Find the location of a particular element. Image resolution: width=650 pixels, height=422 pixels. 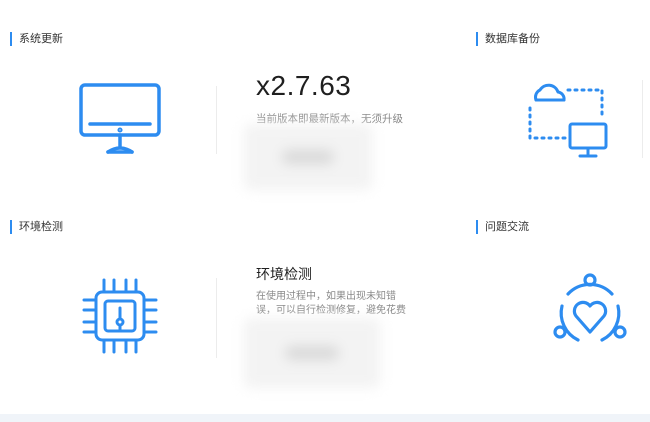

bottom-bar is located at coordinates (325, 418).